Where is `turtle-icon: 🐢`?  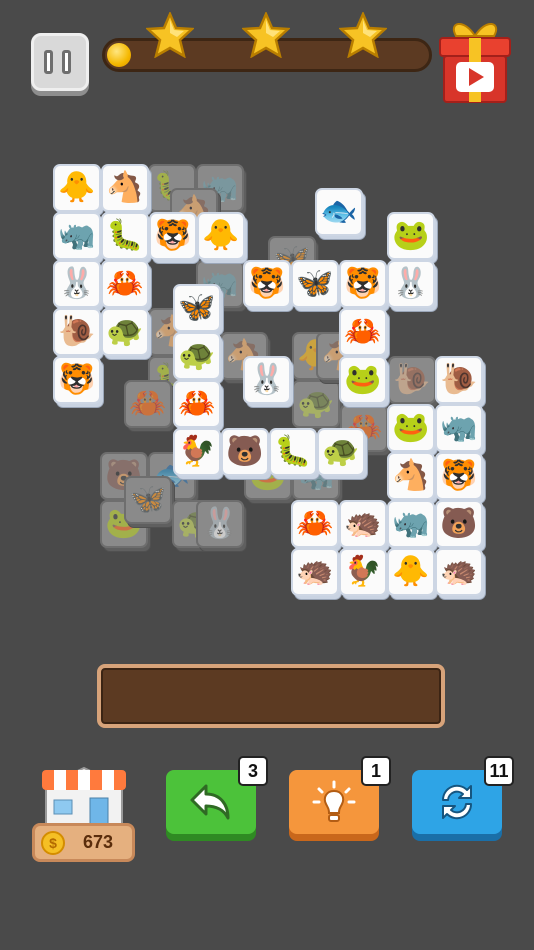
turtle-icon: 🐢 is located at coordinates (316, 403).